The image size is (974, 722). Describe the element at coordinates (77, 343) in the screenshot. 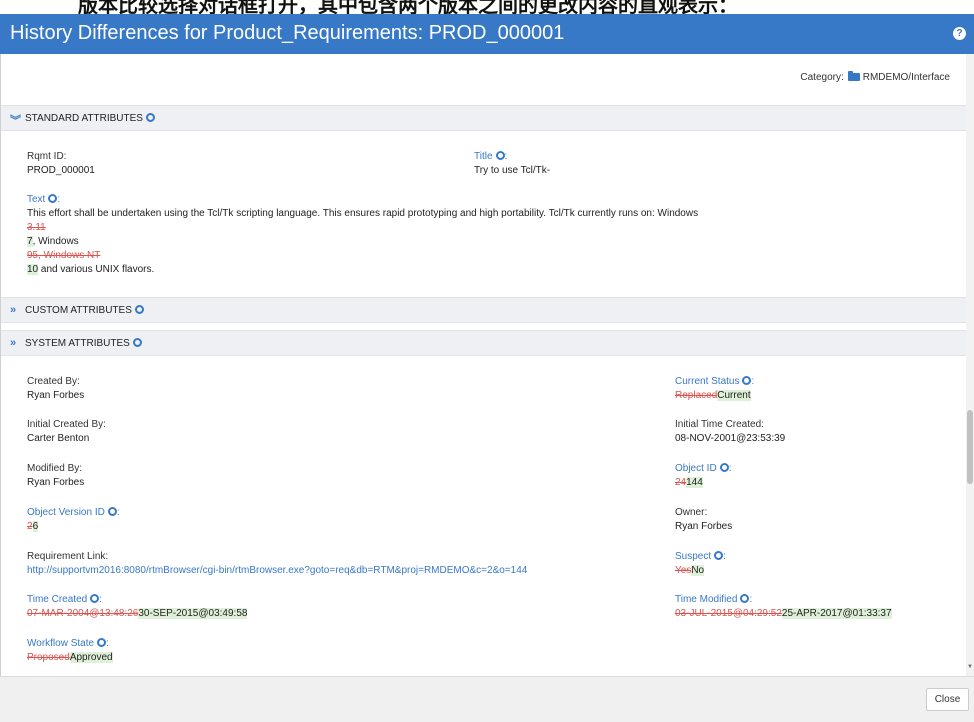

I see `section-label: SYSTEM ATTRIBUTES` at that location.